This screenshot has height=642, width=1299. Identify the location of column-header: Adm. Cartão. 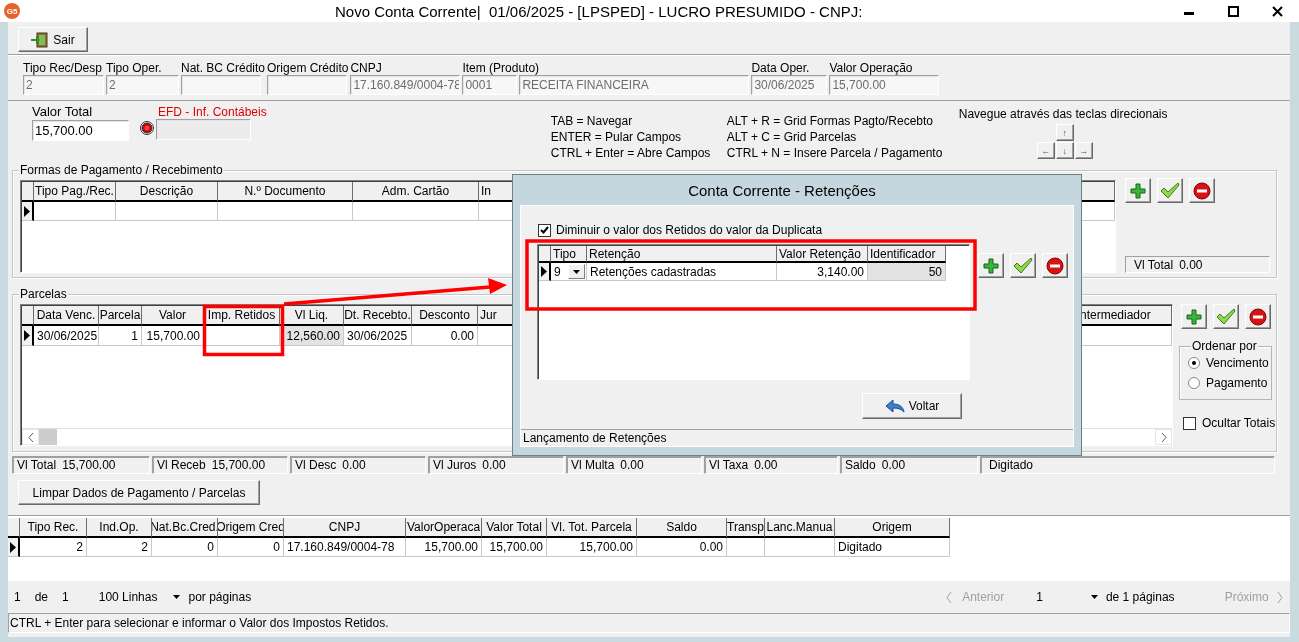
(416, 192).